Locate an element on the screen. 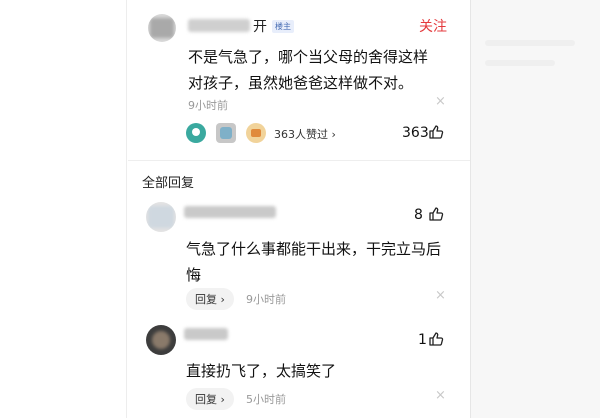 This screenshot has height=418, width=600. like-count: 363 is located at coordinates (415, 133).